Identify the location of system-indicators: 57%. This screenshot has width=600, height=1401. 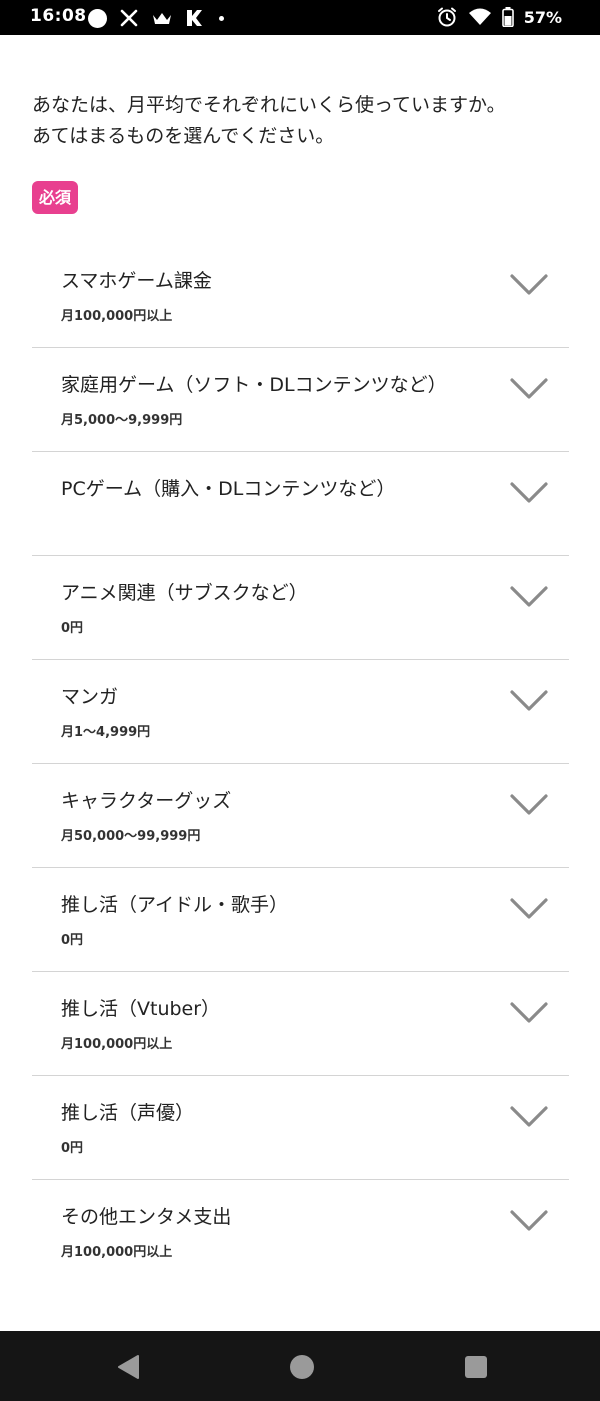
(499, 17).